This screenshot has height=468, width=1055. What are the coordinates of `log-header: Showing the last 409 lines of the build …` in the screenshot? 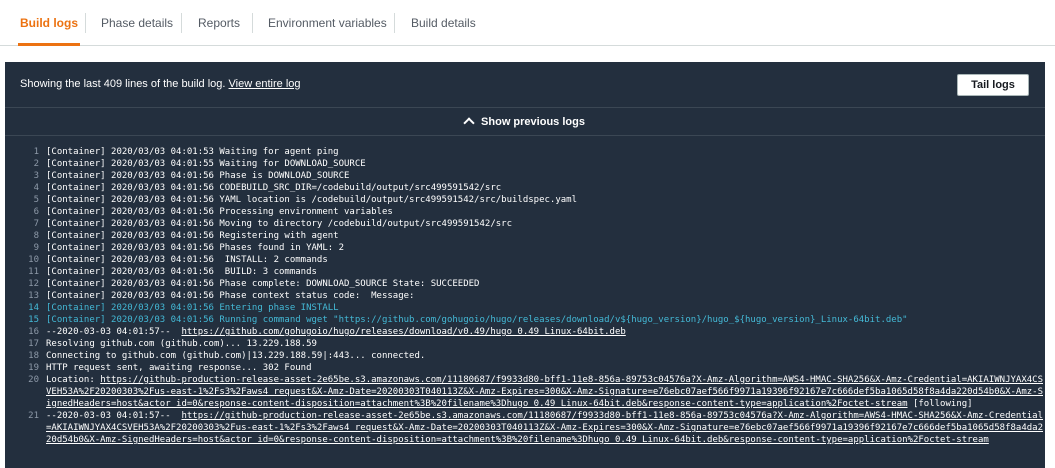 It's located at (525, 85).